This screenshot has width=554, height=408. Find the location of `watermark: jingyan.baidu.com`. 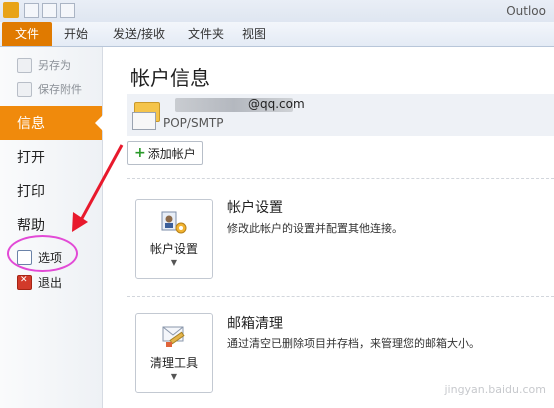

watermark: jingyan.baidu.com is located at coordinates (495, 389).